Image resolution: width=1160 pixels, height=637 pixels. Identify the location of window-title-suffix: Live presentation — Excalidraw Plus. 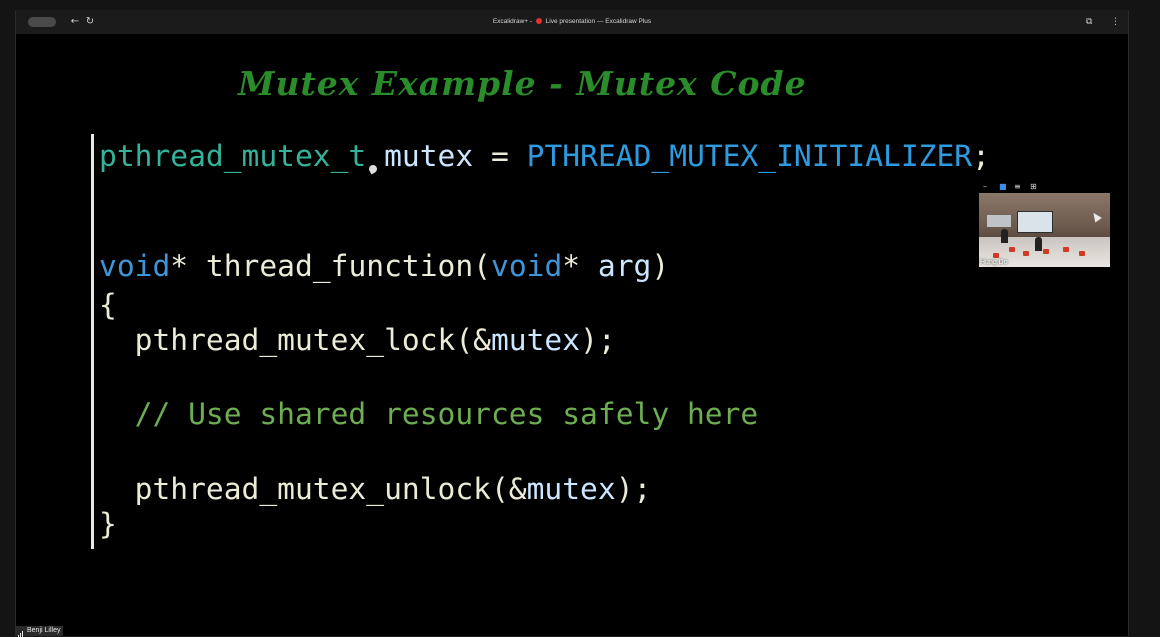
(597, 21).